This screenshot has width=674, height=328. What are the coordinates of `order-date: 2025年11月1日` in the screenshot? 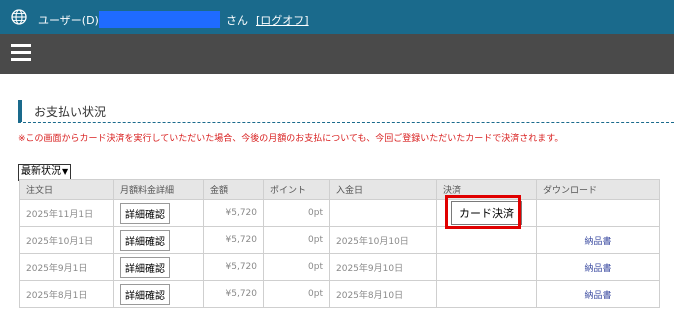 It's located at (66, 213).